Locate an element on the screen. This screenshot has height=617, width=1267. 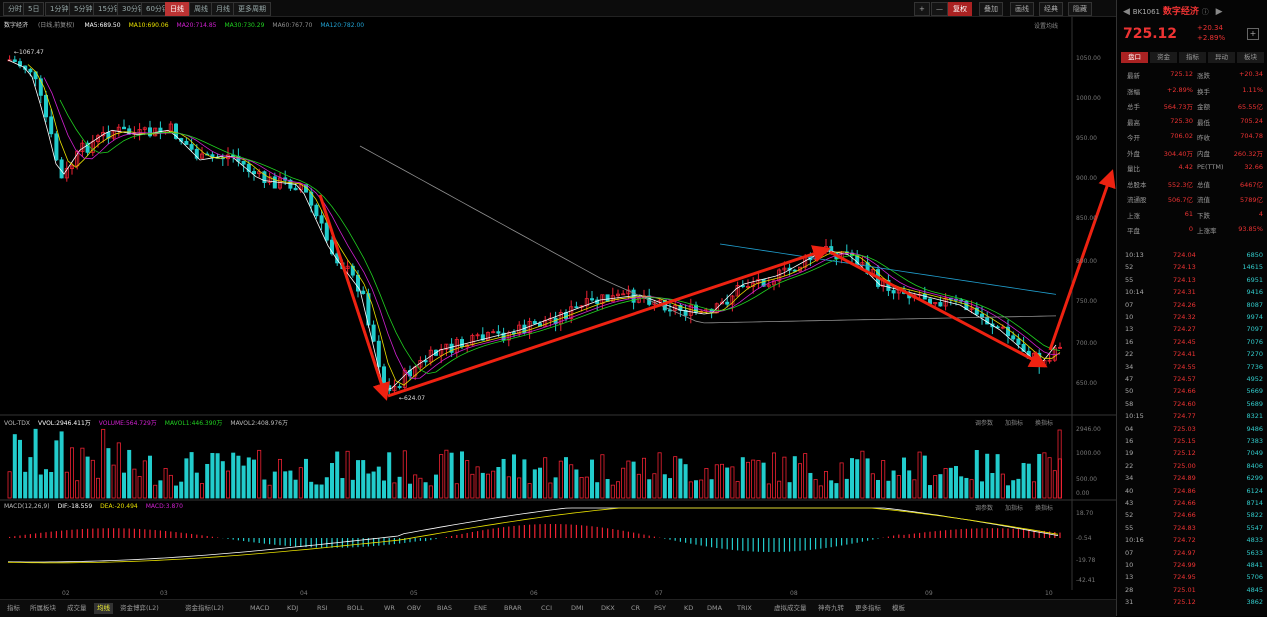
indicator-tab-22: TRIX is located at coordinates (744, 608).